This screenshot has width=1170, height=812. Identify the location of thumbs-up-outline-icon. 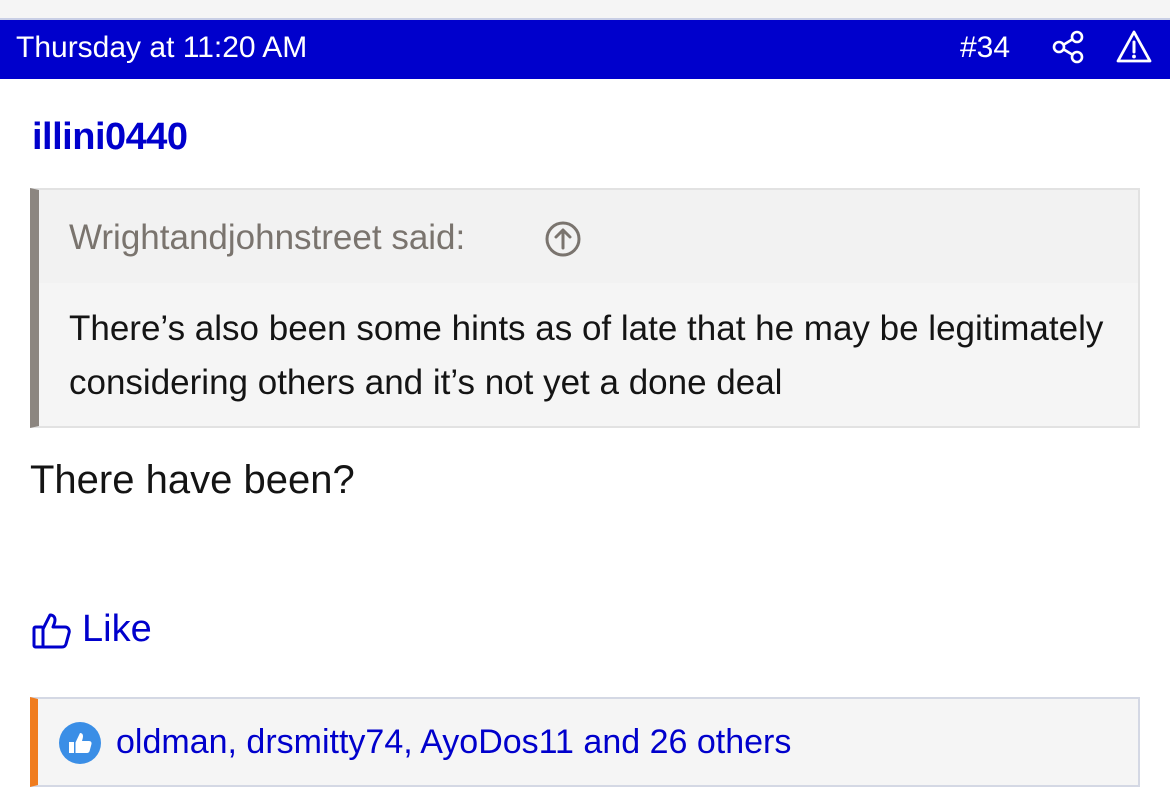
(52, 630).